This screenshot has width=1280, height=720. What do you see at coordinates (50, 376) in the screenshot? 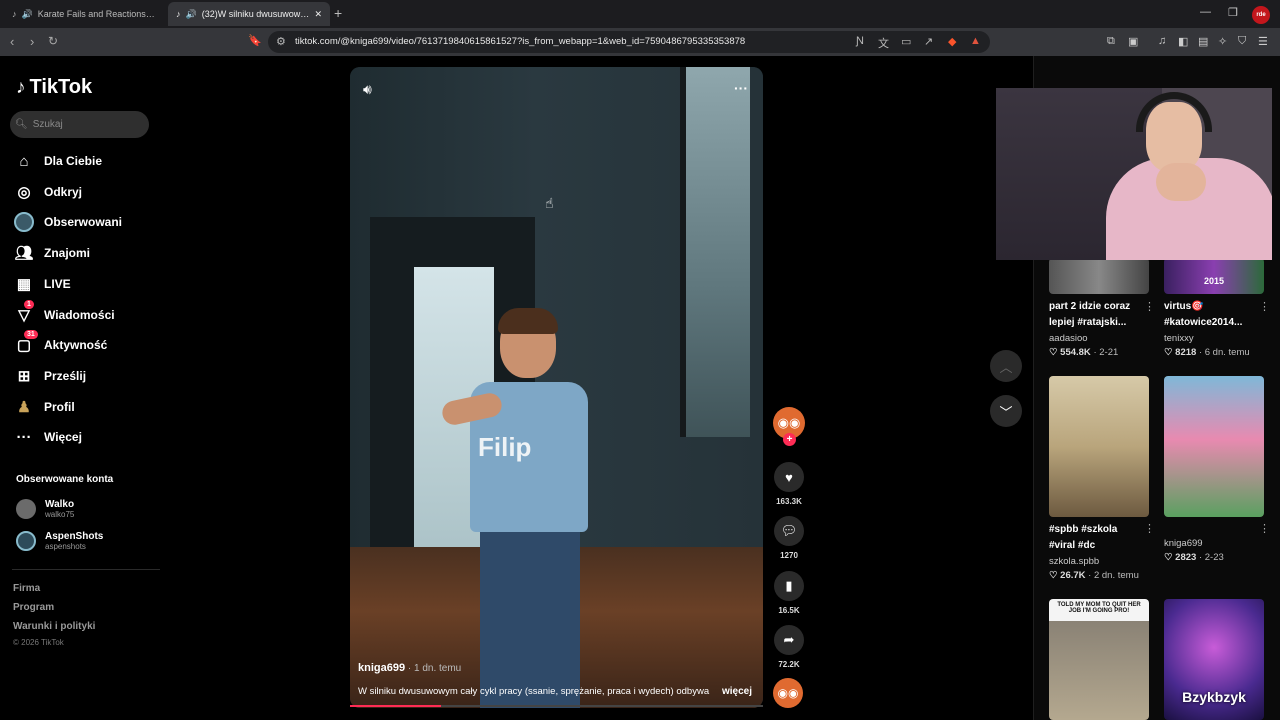
I see `nav-item-przeslij: ⊞ Prześlij` at bounding box center [50, 376].